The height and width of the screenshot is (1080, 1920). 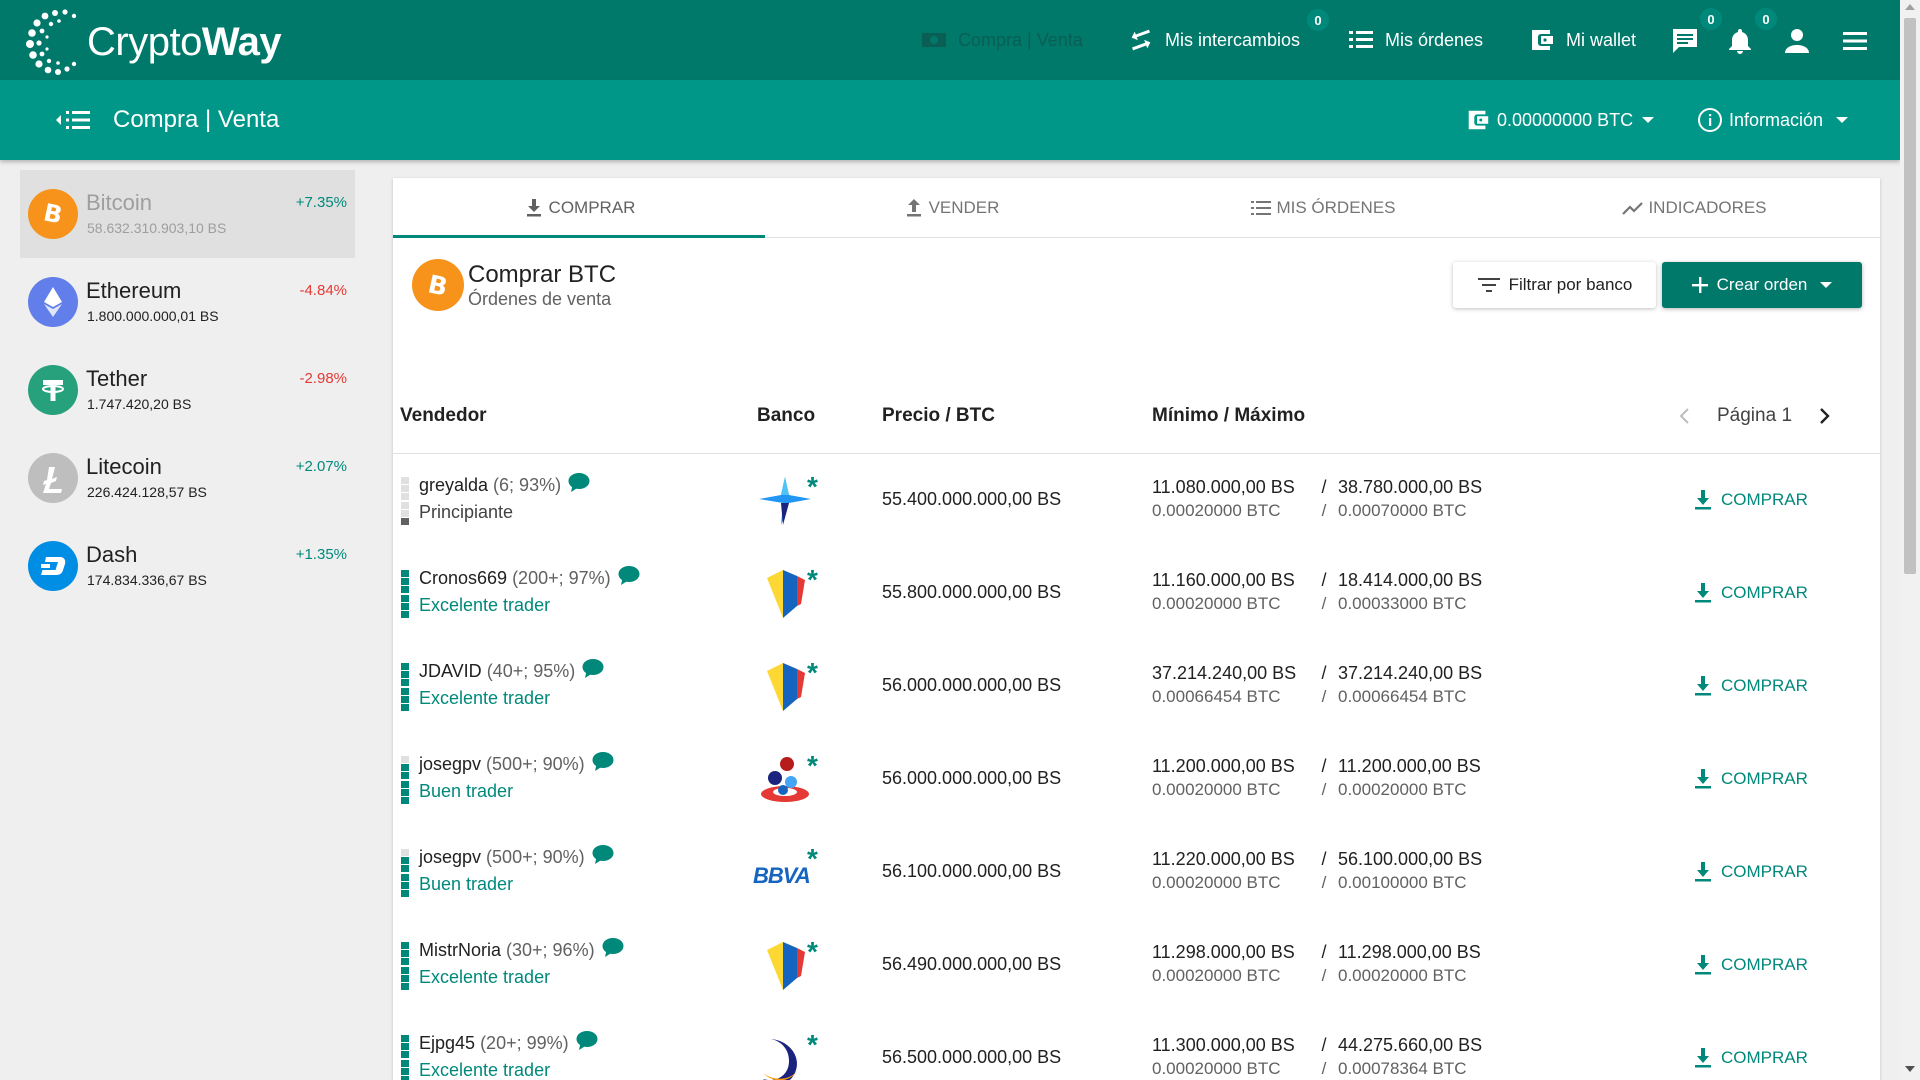 What do you see at coordinates (1910, 1069) in the screenshot?
I see `scroll-down-arrow-icon` at bounding box center [1910, 1069].